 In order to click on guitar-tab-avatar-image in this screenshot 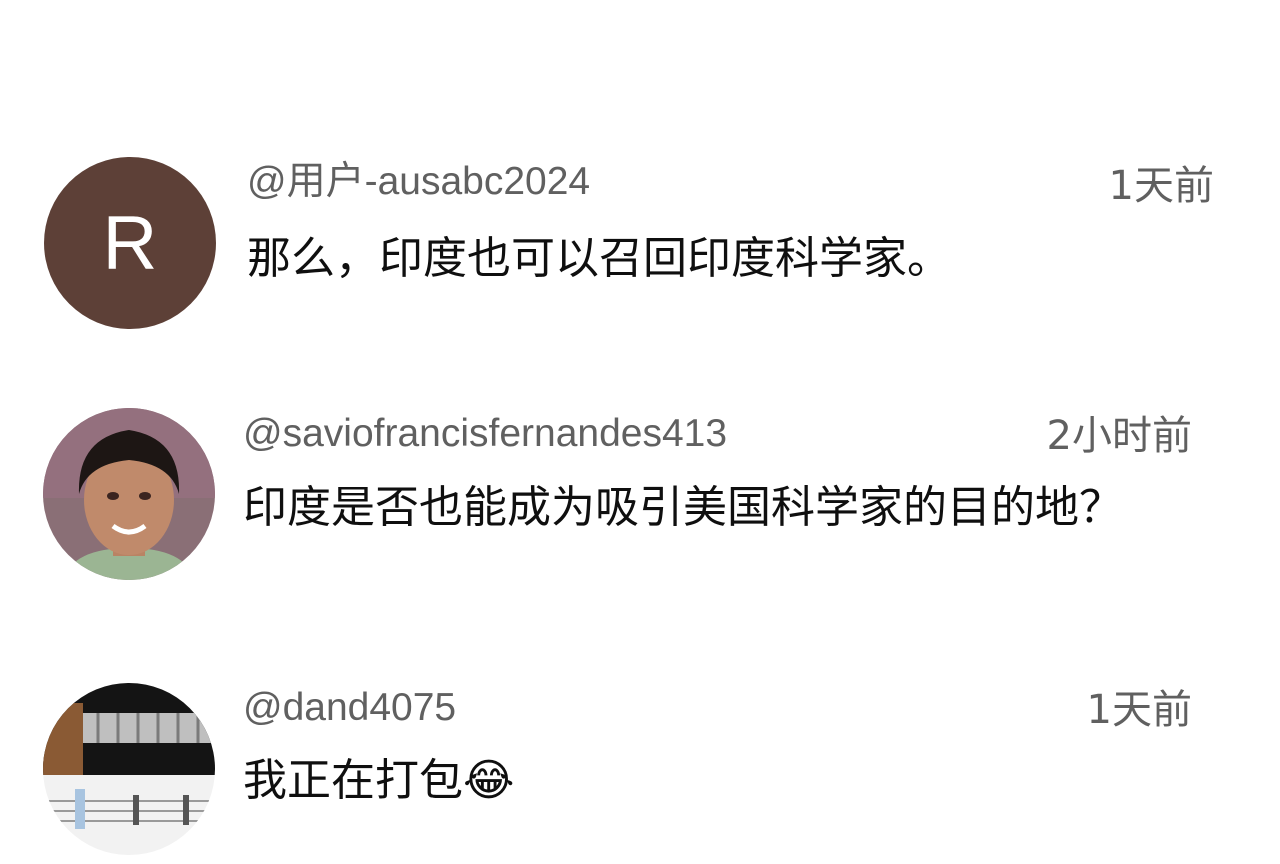, I will do `click(129, 769)`.